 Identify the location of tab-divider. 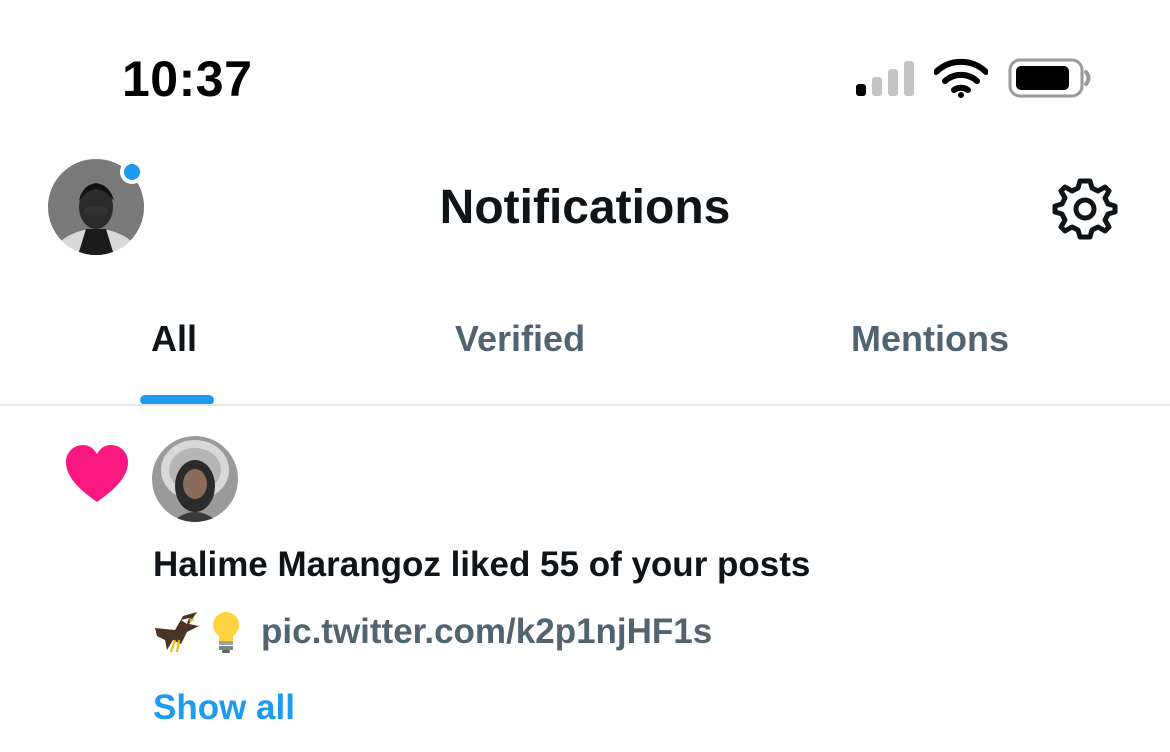
(585, 405).